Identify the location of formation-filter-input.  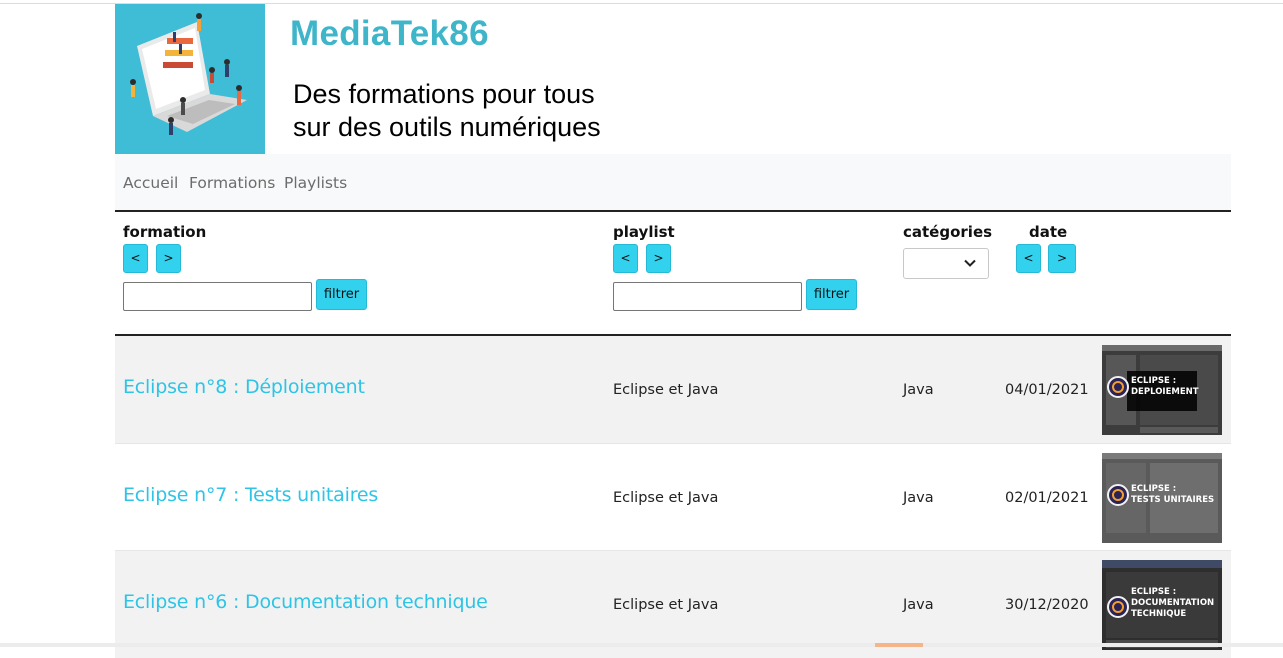
(217, 296).